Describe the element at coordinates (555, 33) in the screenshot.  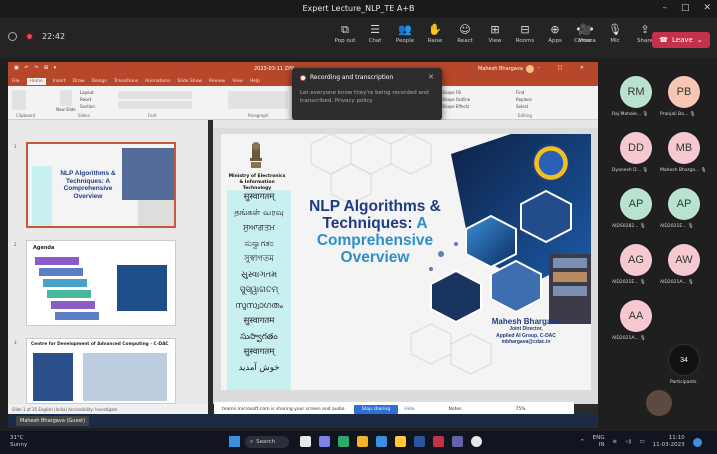
I see `toolbar-apps-button: ⊕ Apps` at that location.